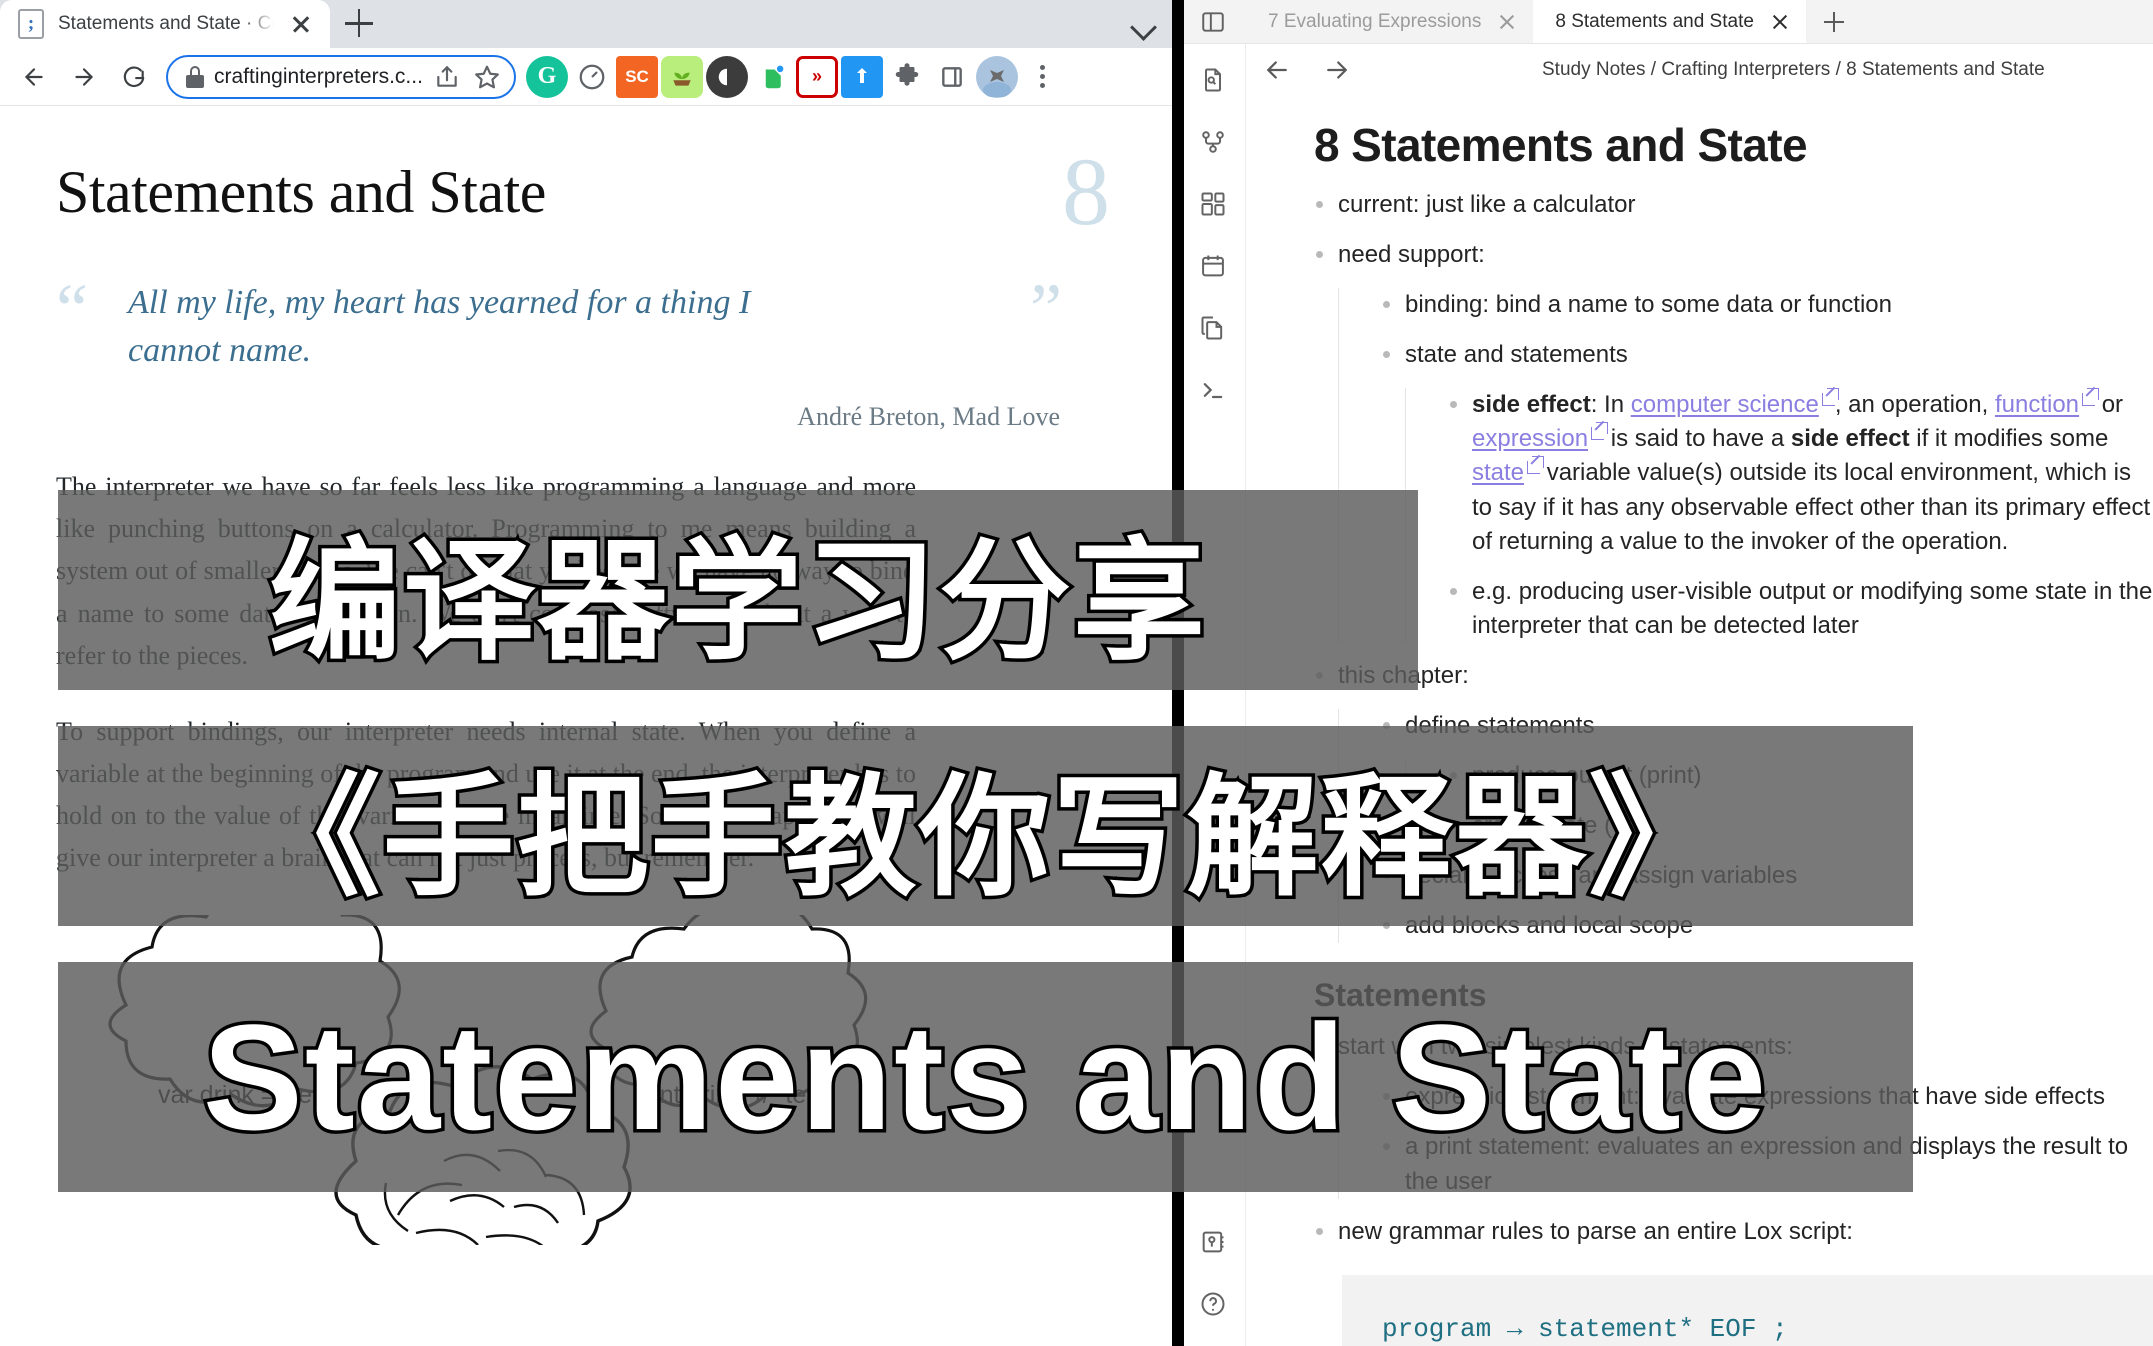 Image resolution: width=2153 pixels, height=1346 pixels. What do you see at coordinates (1767, 926) in the screenshot?
I see `list-item: add blocks and local scope` at bounding box center [1767, 926].